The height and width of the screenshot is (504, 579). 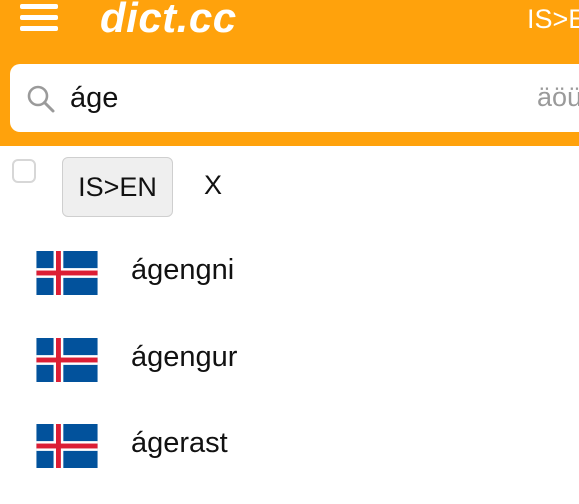 I want to click on language-direction-label: IS>E, so click(x=553, y=19).